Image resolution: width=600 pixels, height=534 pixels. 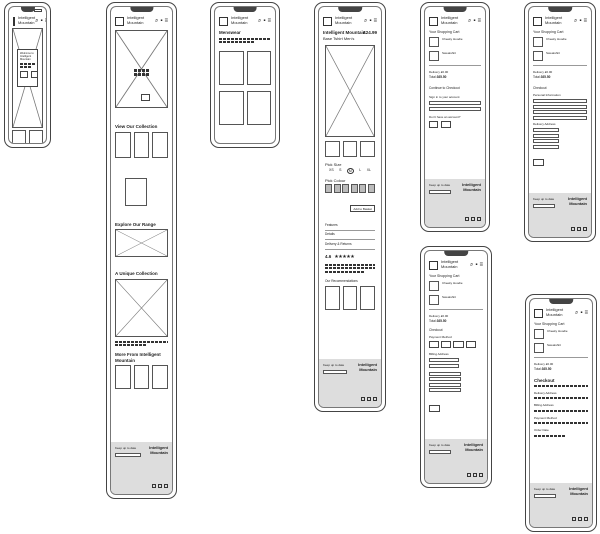 What do you see at coordinates (539, 163) in the screenshot?
I see `continue-button` at bounding box center [539, 163].